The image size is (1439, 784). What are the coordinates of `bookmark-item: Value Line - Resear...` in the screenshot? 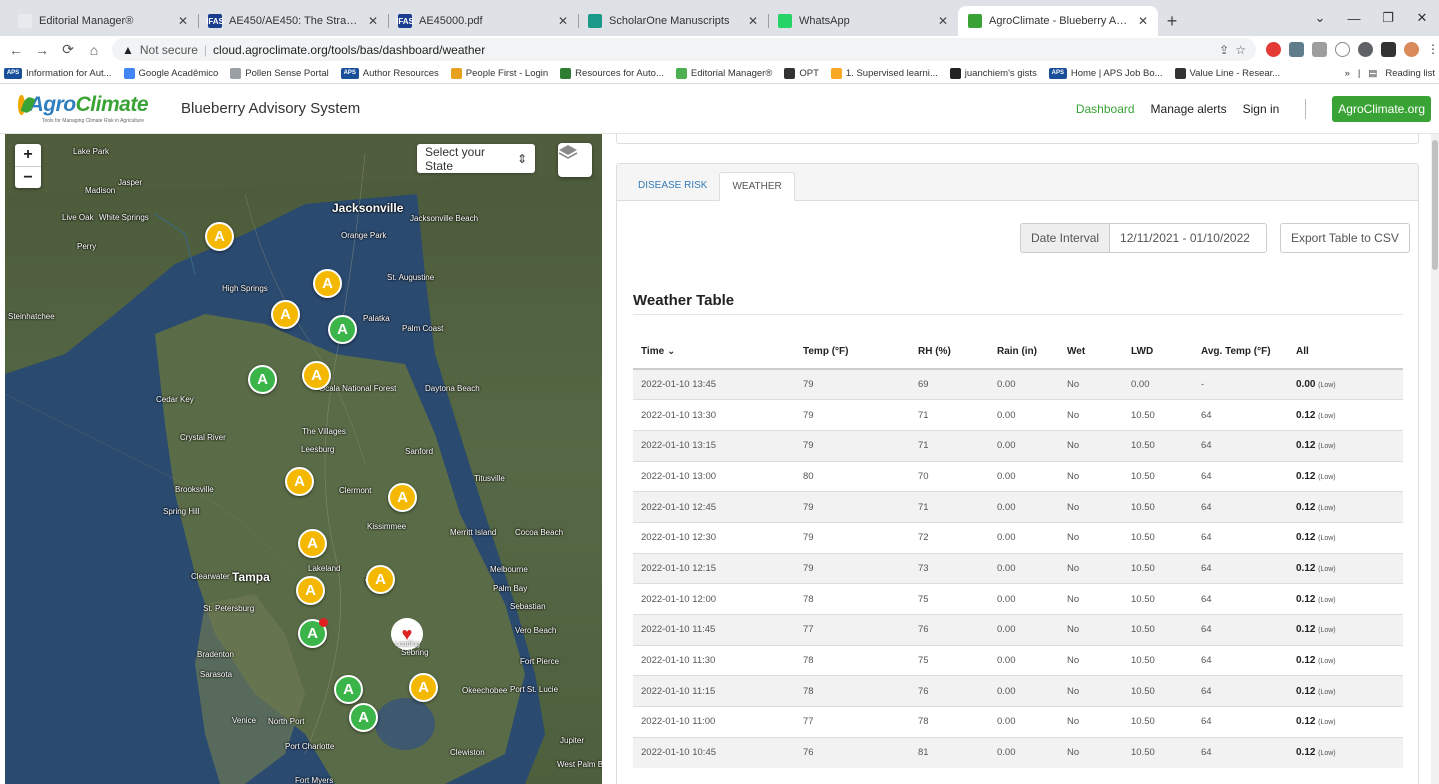 It's located at (1227, 73).